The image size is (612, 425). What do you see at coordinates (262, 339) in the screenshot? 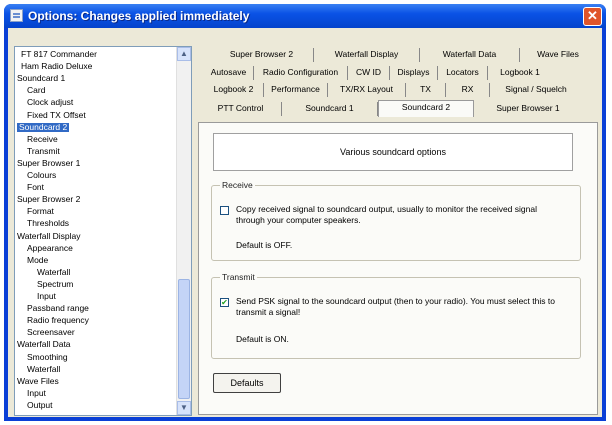
I see `transmit-default-text: Default is ON.` at bounding box center [262, 339].